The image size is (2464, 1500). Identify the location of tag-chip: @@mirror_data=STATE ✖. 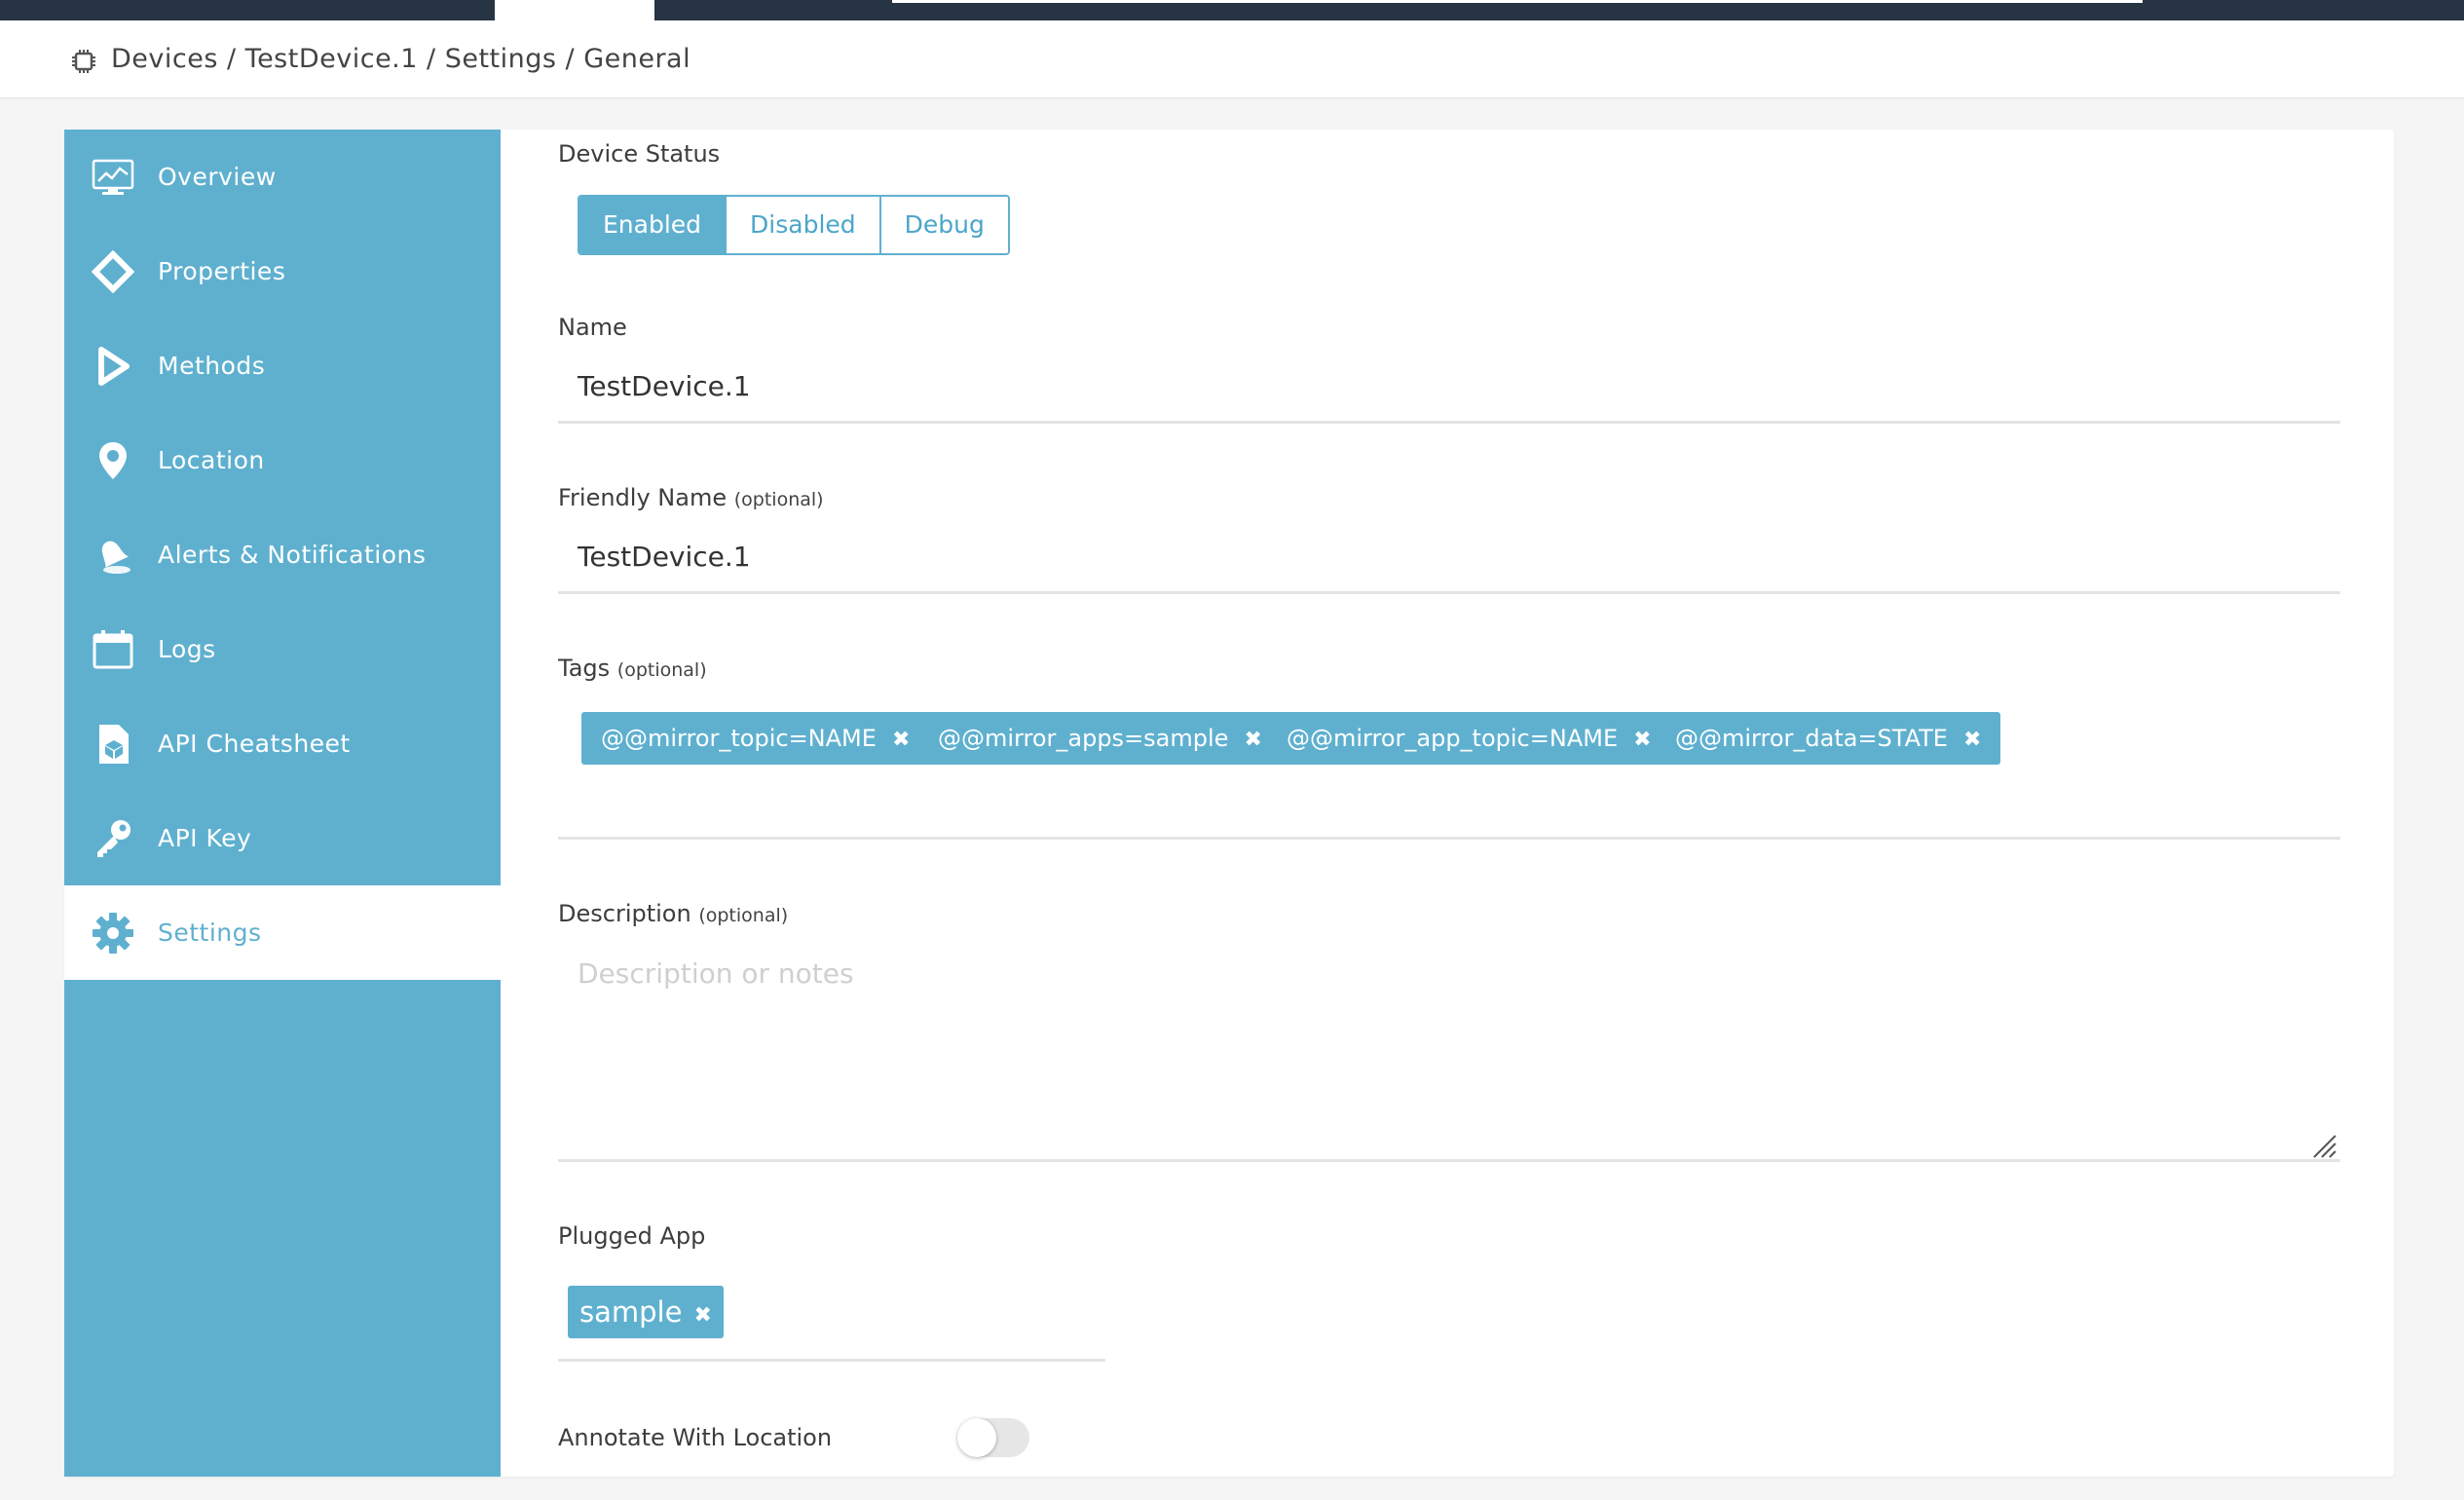
(1828, 738).